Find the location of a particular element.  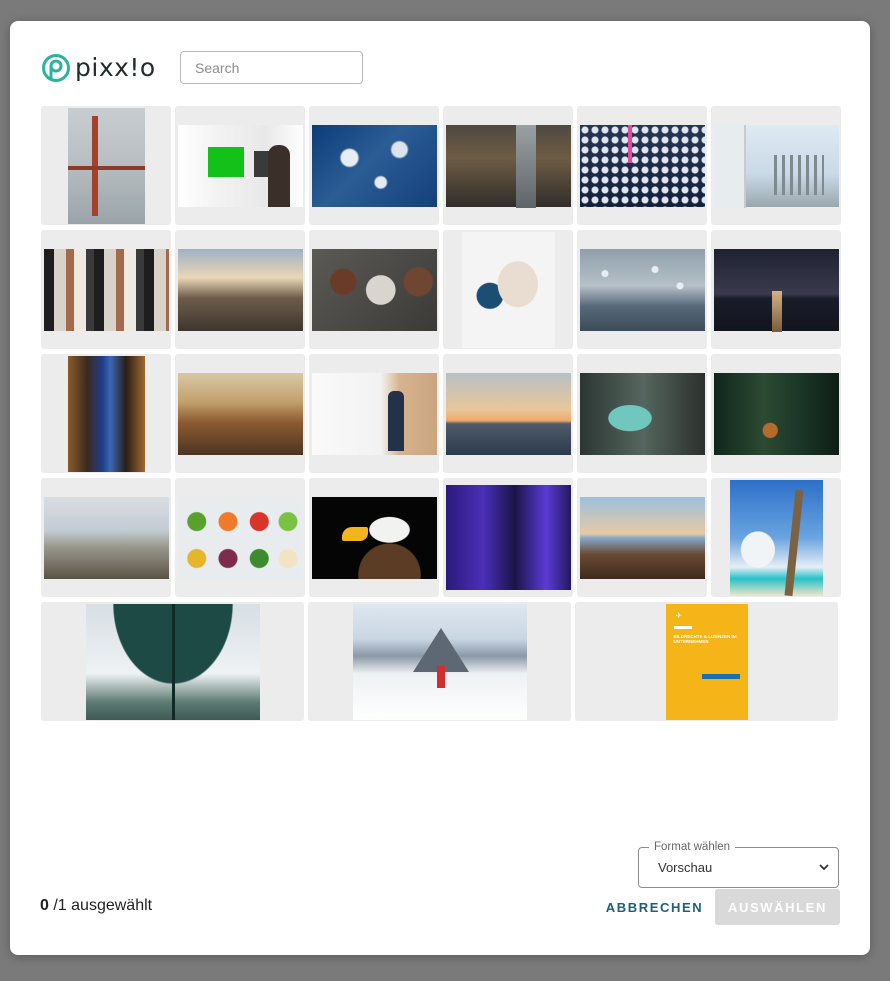

image-tile-under-bridge is located at coordinates (172, 661).